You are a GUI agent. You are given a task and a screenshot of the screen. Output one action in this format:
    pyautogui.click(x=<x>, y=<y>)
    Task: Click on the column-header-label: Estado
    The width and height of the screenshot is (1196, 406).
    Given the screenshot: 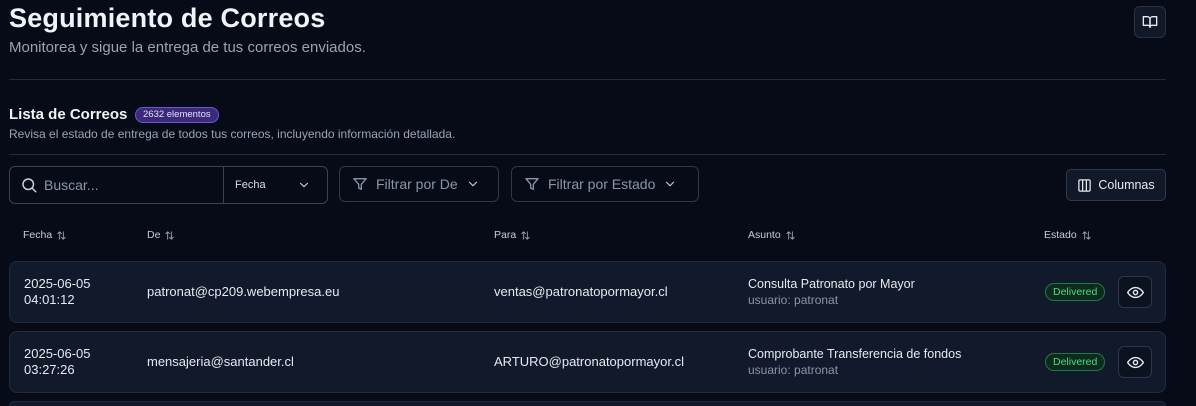 What is the action you would take?
    pyautogui.click(x=1060, y=235)
    